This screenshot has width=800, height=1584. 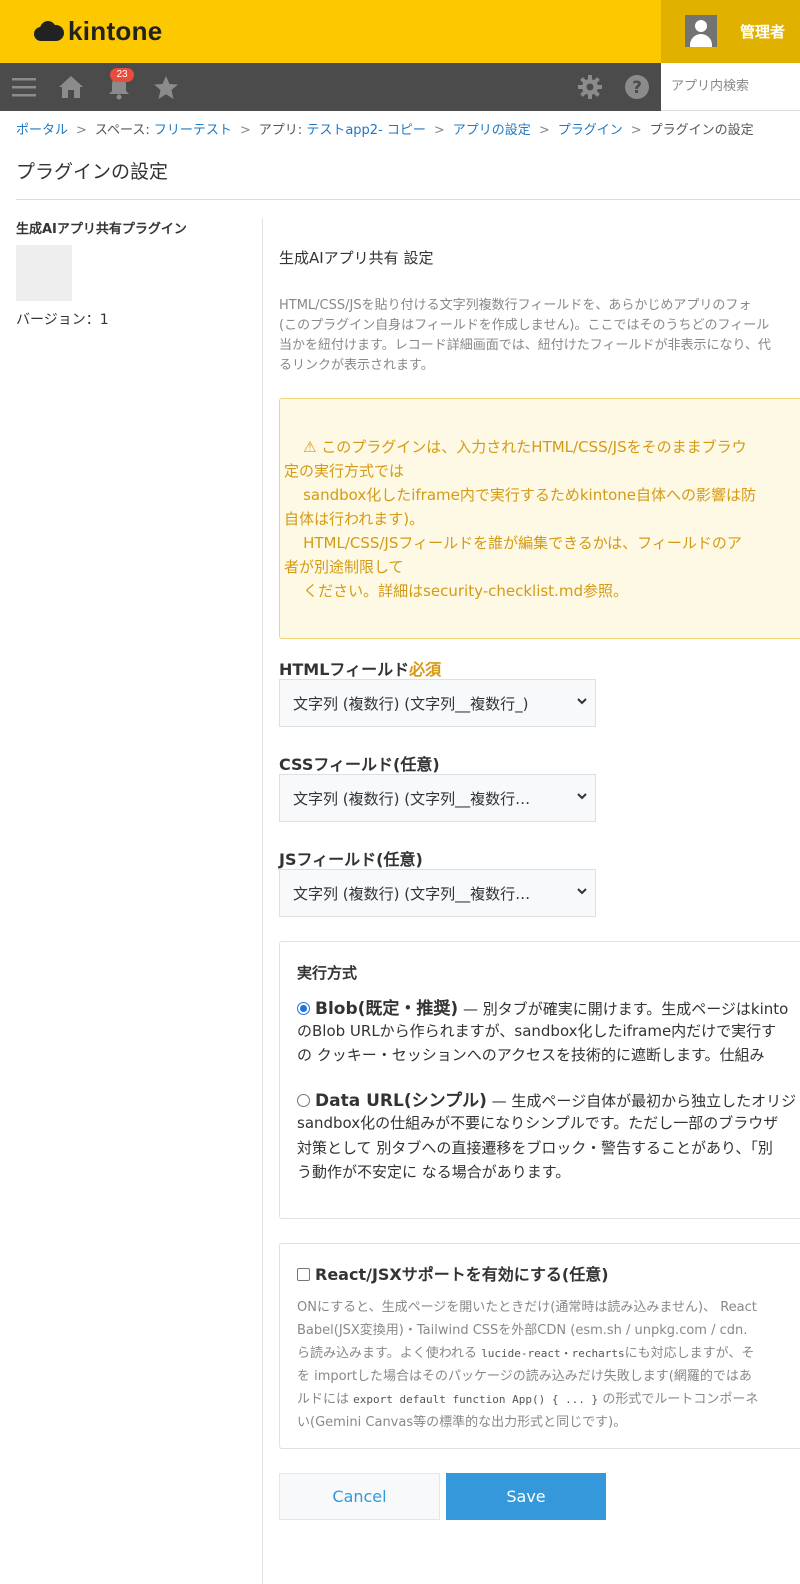 What do you see at coordinates (344, 669) in the screenshot?
I see `html-field-label-text: HTMLフィールド` at bounding box center [344, 669].